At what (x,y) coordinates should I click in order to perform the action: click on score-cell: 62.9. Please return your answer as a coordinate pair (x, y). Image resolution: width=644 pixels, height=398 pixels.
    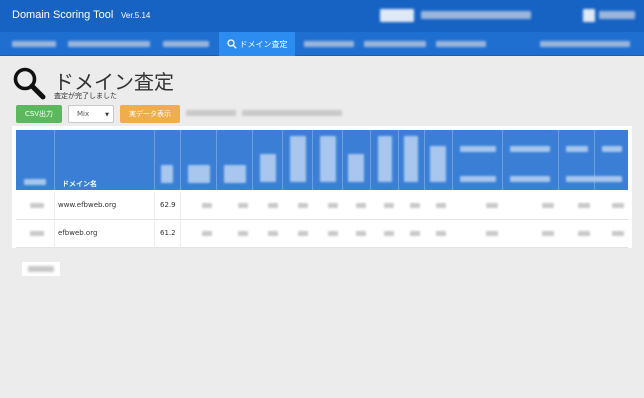
    Looking at the image, I should click on (168, 205).